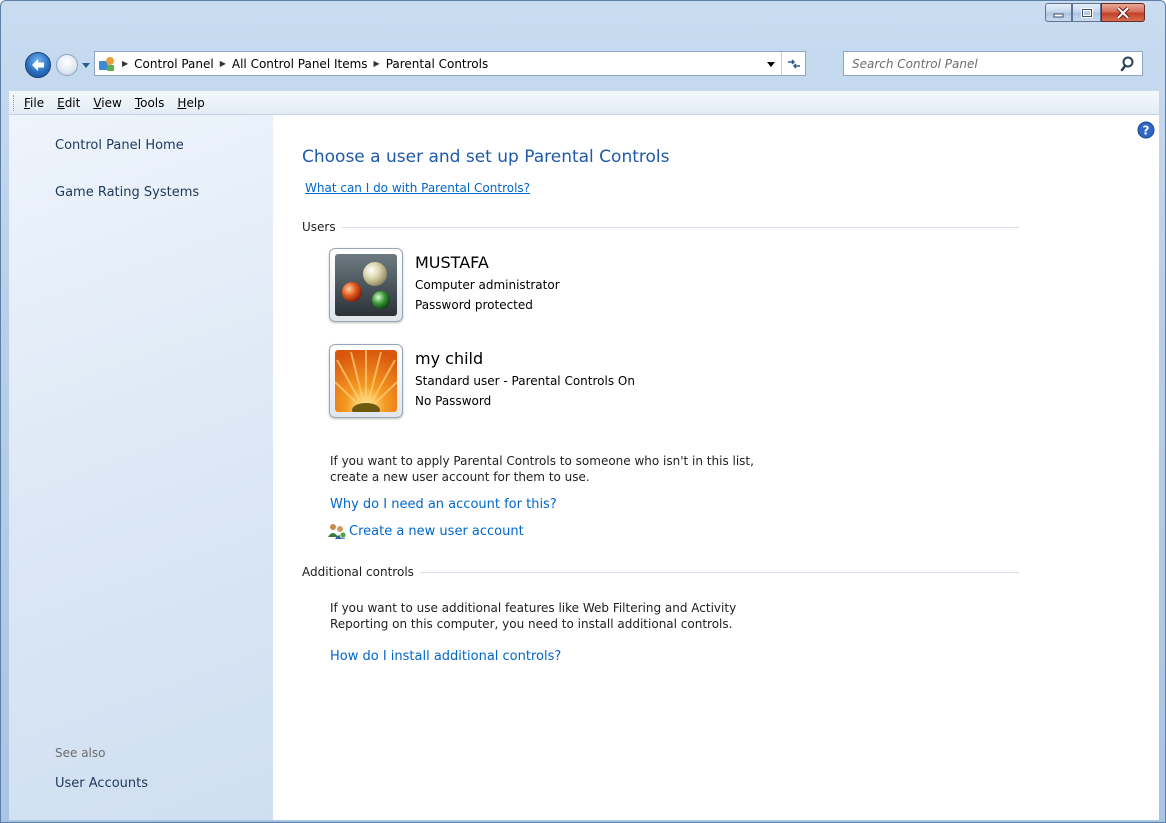  I want to click on user-role: Standard user - Parental Controls On, so click(525, 381).